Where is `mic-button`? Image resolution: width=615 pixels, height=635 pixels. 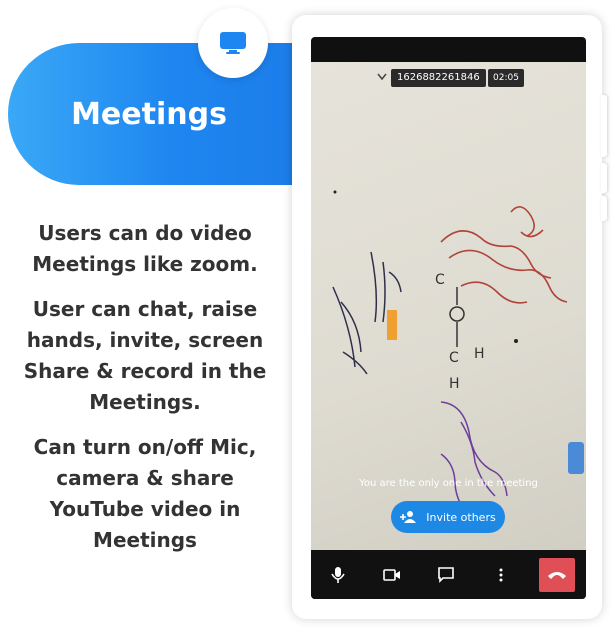 mic-button is located at coordinates (338, 575).